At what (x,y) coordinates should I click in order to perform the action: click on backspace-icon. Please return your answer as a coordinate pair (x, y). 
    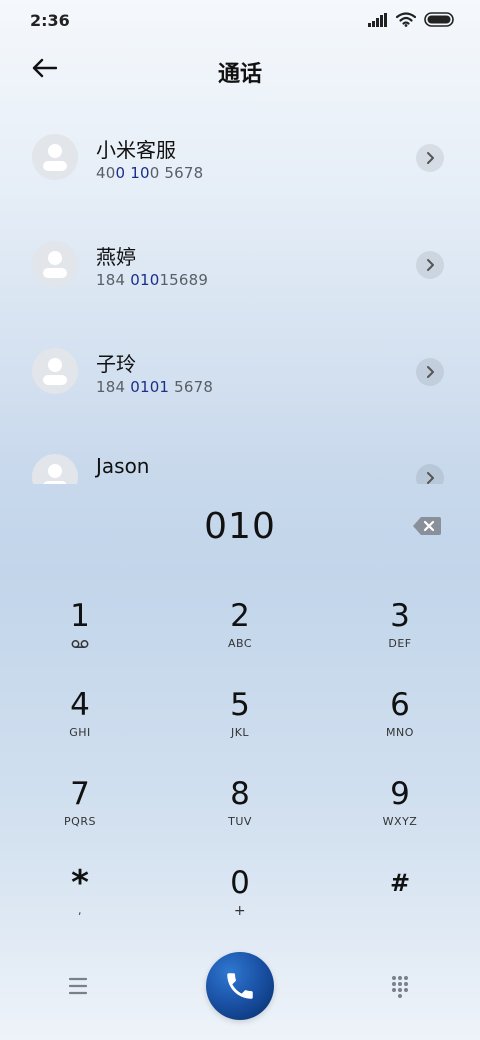
    Looking at the image, I should click on (427, 526).